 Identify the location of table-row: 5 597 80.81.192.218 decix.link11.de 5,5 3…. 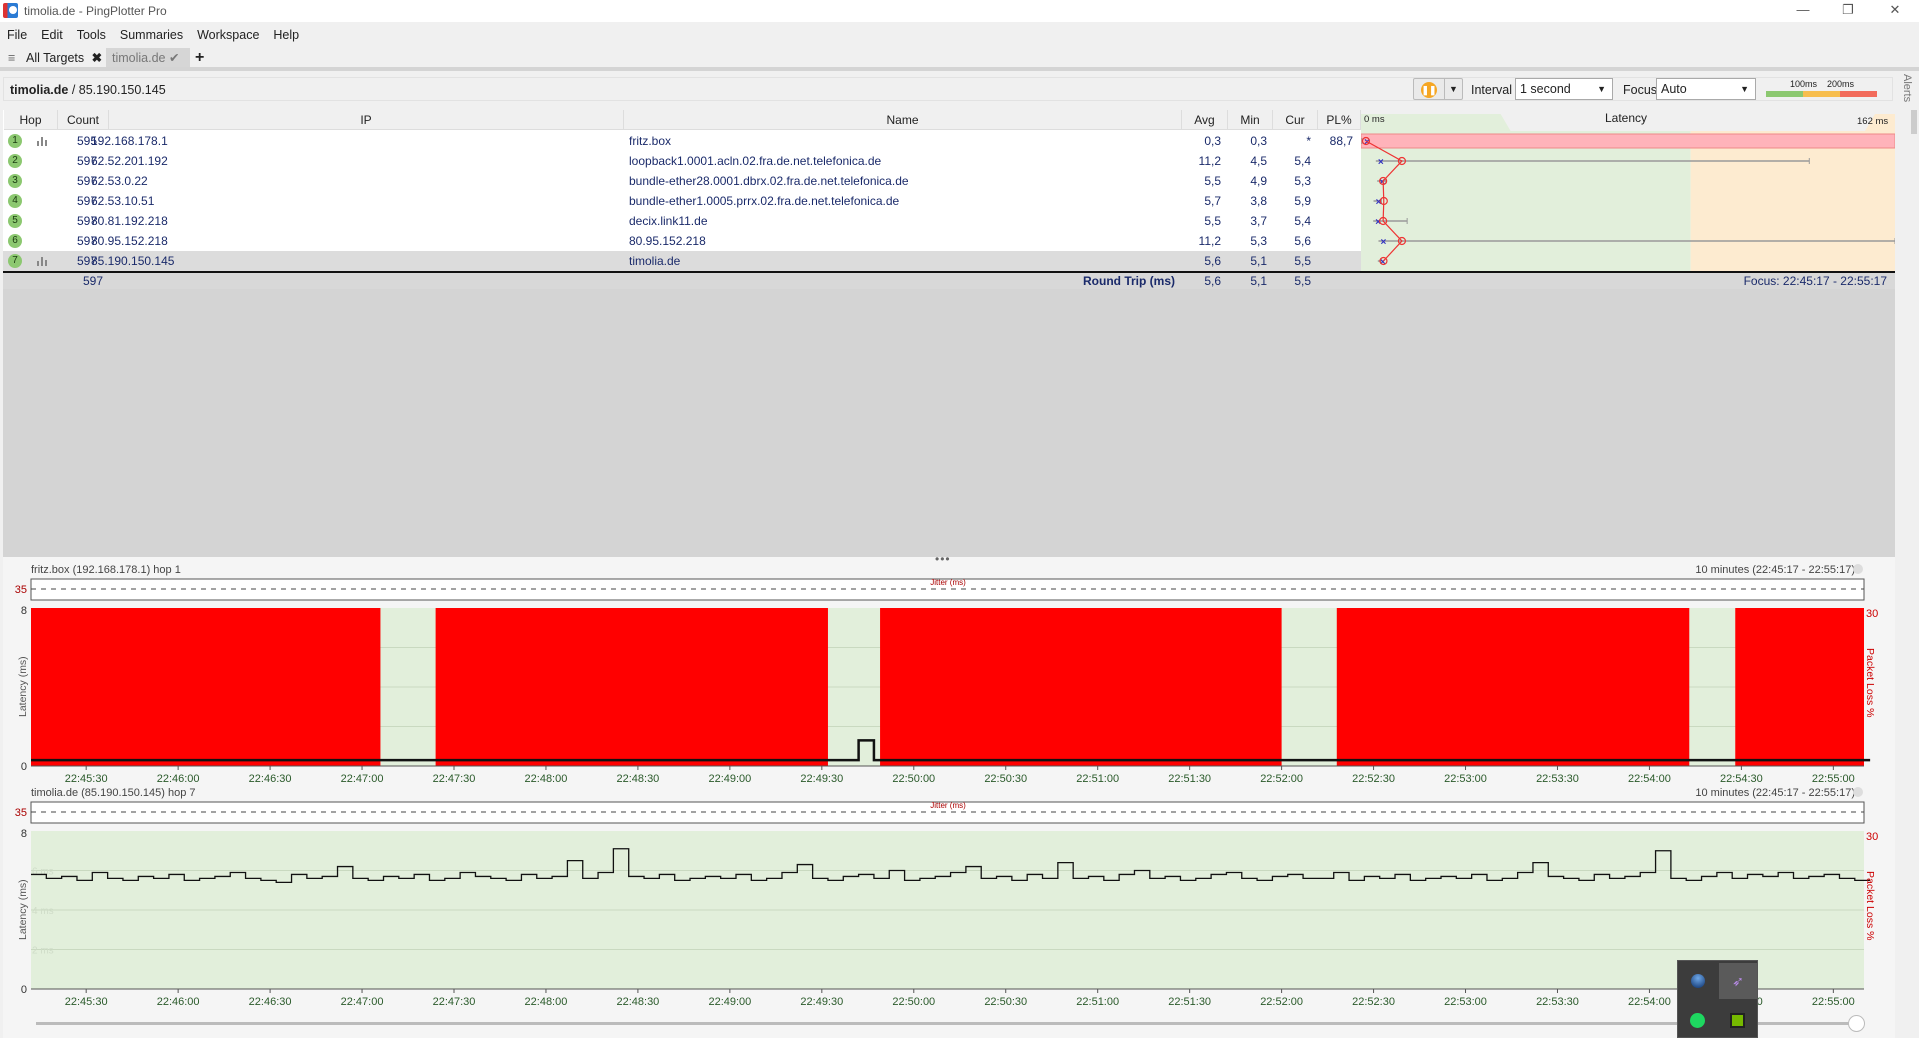
(682, 221).